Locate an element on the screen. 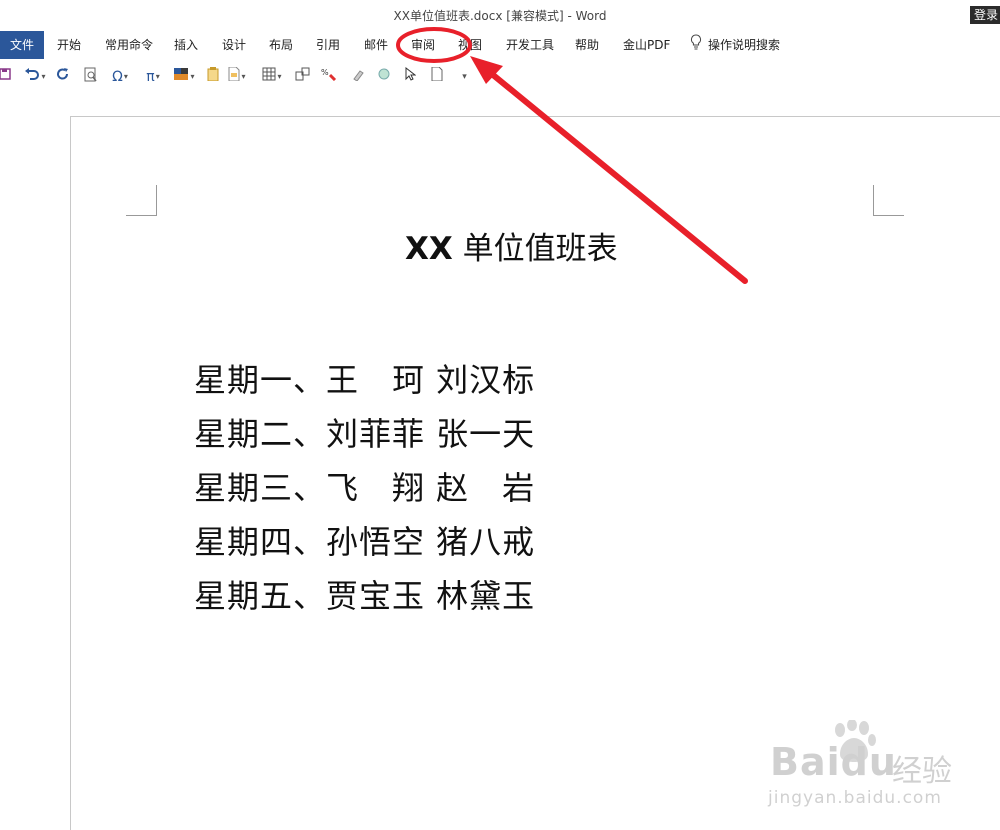  title-bar: XX单位值班表.docx [兼容模式] - Word 登录 is located at coordinates (500, 15).